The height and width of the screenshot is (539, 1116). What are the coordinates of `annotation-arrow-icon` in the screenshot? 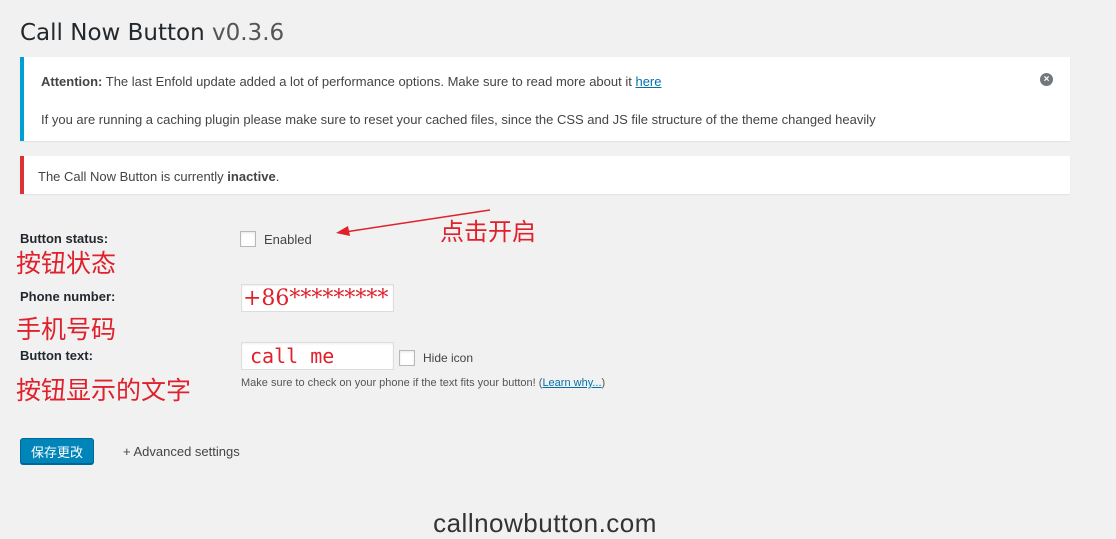 It's located at (413, 222).